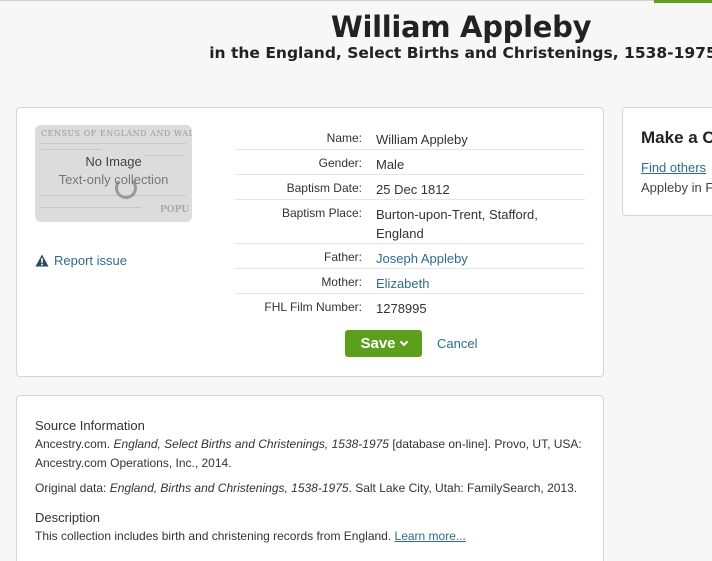 This screenshot has width=712, height=561. I want to click on report-issue-link: Report issue, so click(81, 260).